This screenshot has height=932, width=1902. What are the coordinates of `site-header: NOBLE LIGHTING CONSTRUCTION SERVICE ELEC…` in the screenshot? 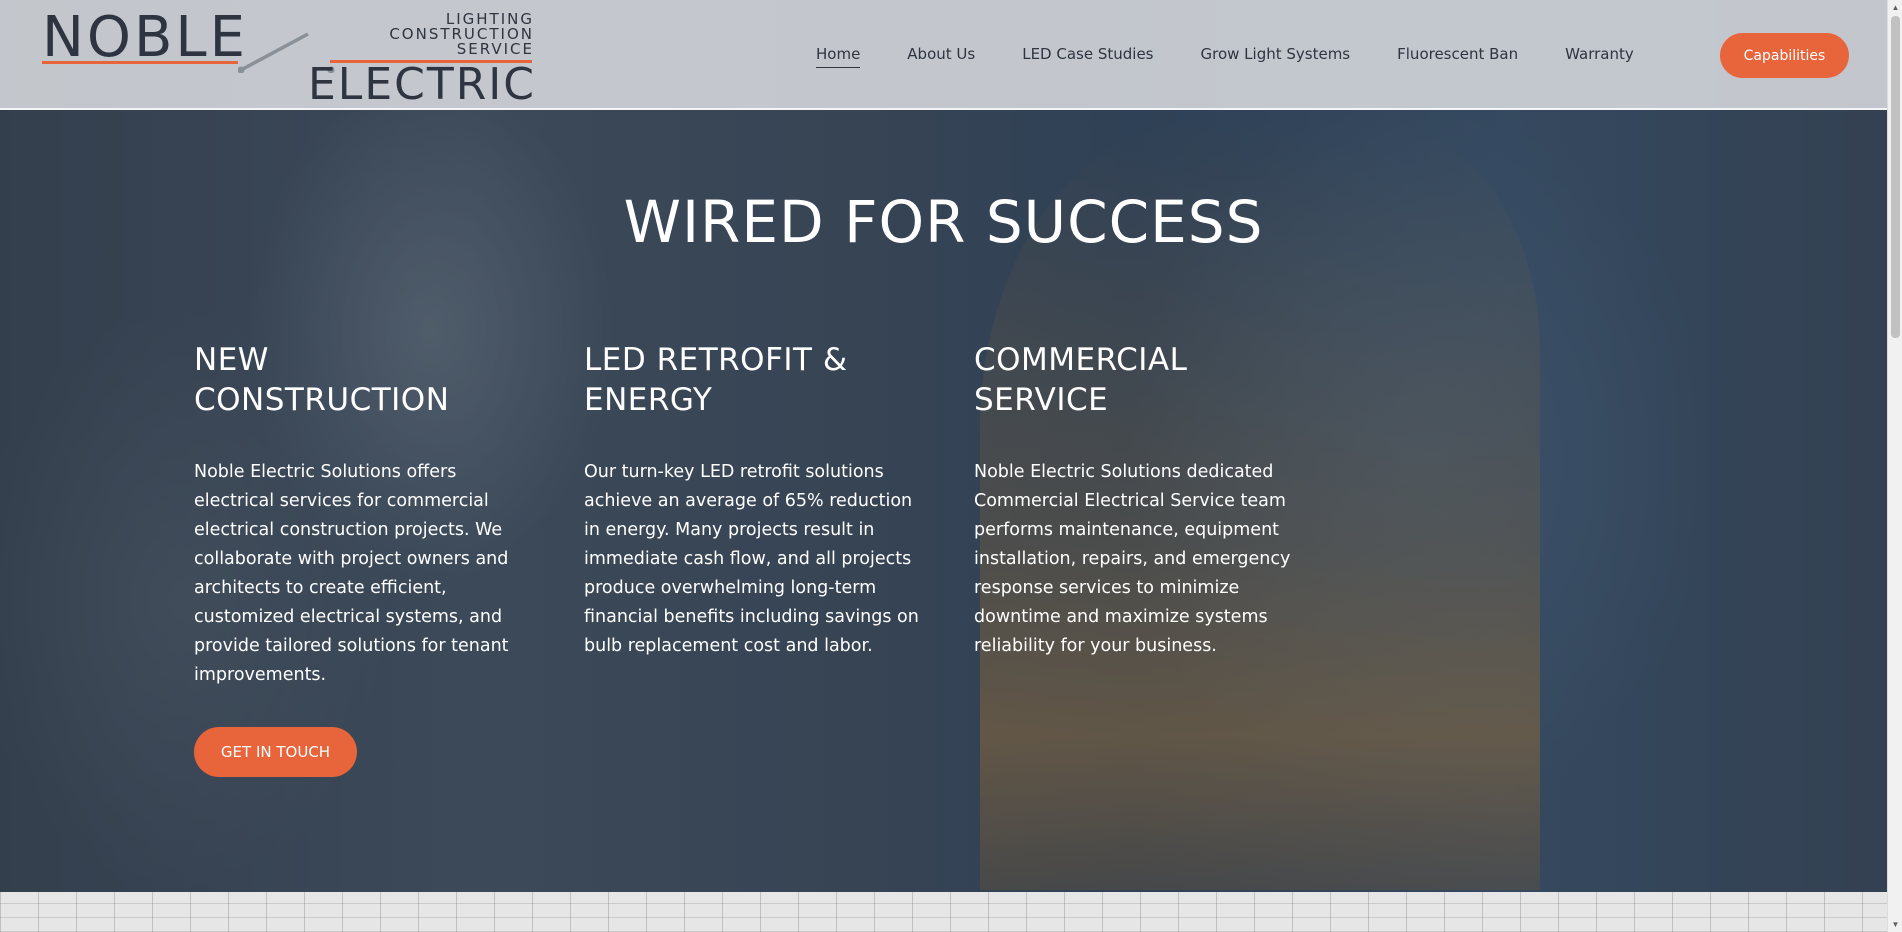 It's located at (943, 55).